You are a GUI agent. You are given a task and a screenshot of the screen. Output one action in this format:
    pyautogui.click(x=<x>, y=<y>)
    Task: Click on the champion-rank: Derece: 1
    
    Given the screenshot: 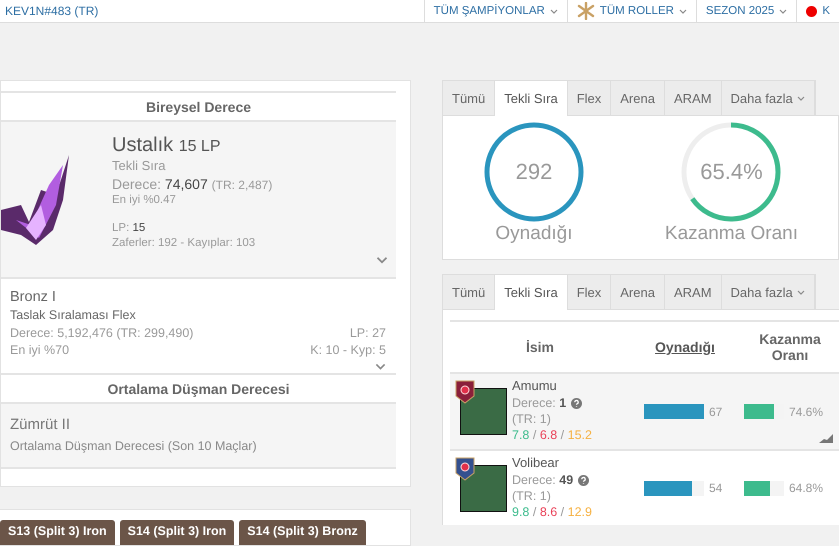 What is the action you would take?
    pyautogui.click(x=539, y=403)
    